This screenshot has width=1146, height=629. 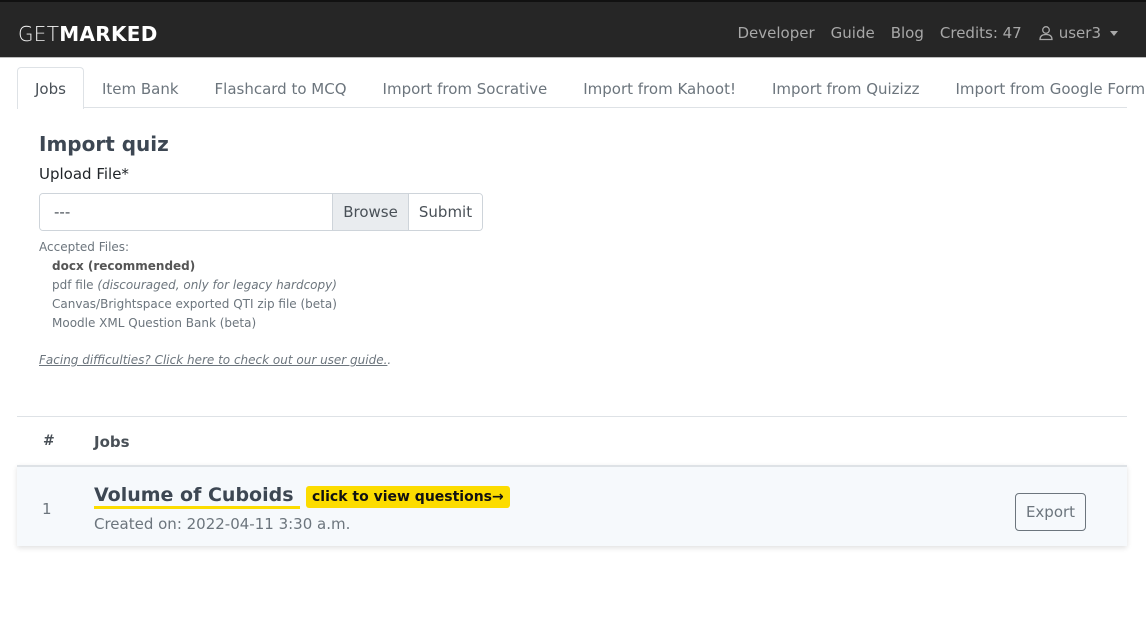 What do you see at coordinates (1041, 87) in the screenshot?
I see `tab-import-google-form: Import from Google Form` at bounding box center [1041, 87].